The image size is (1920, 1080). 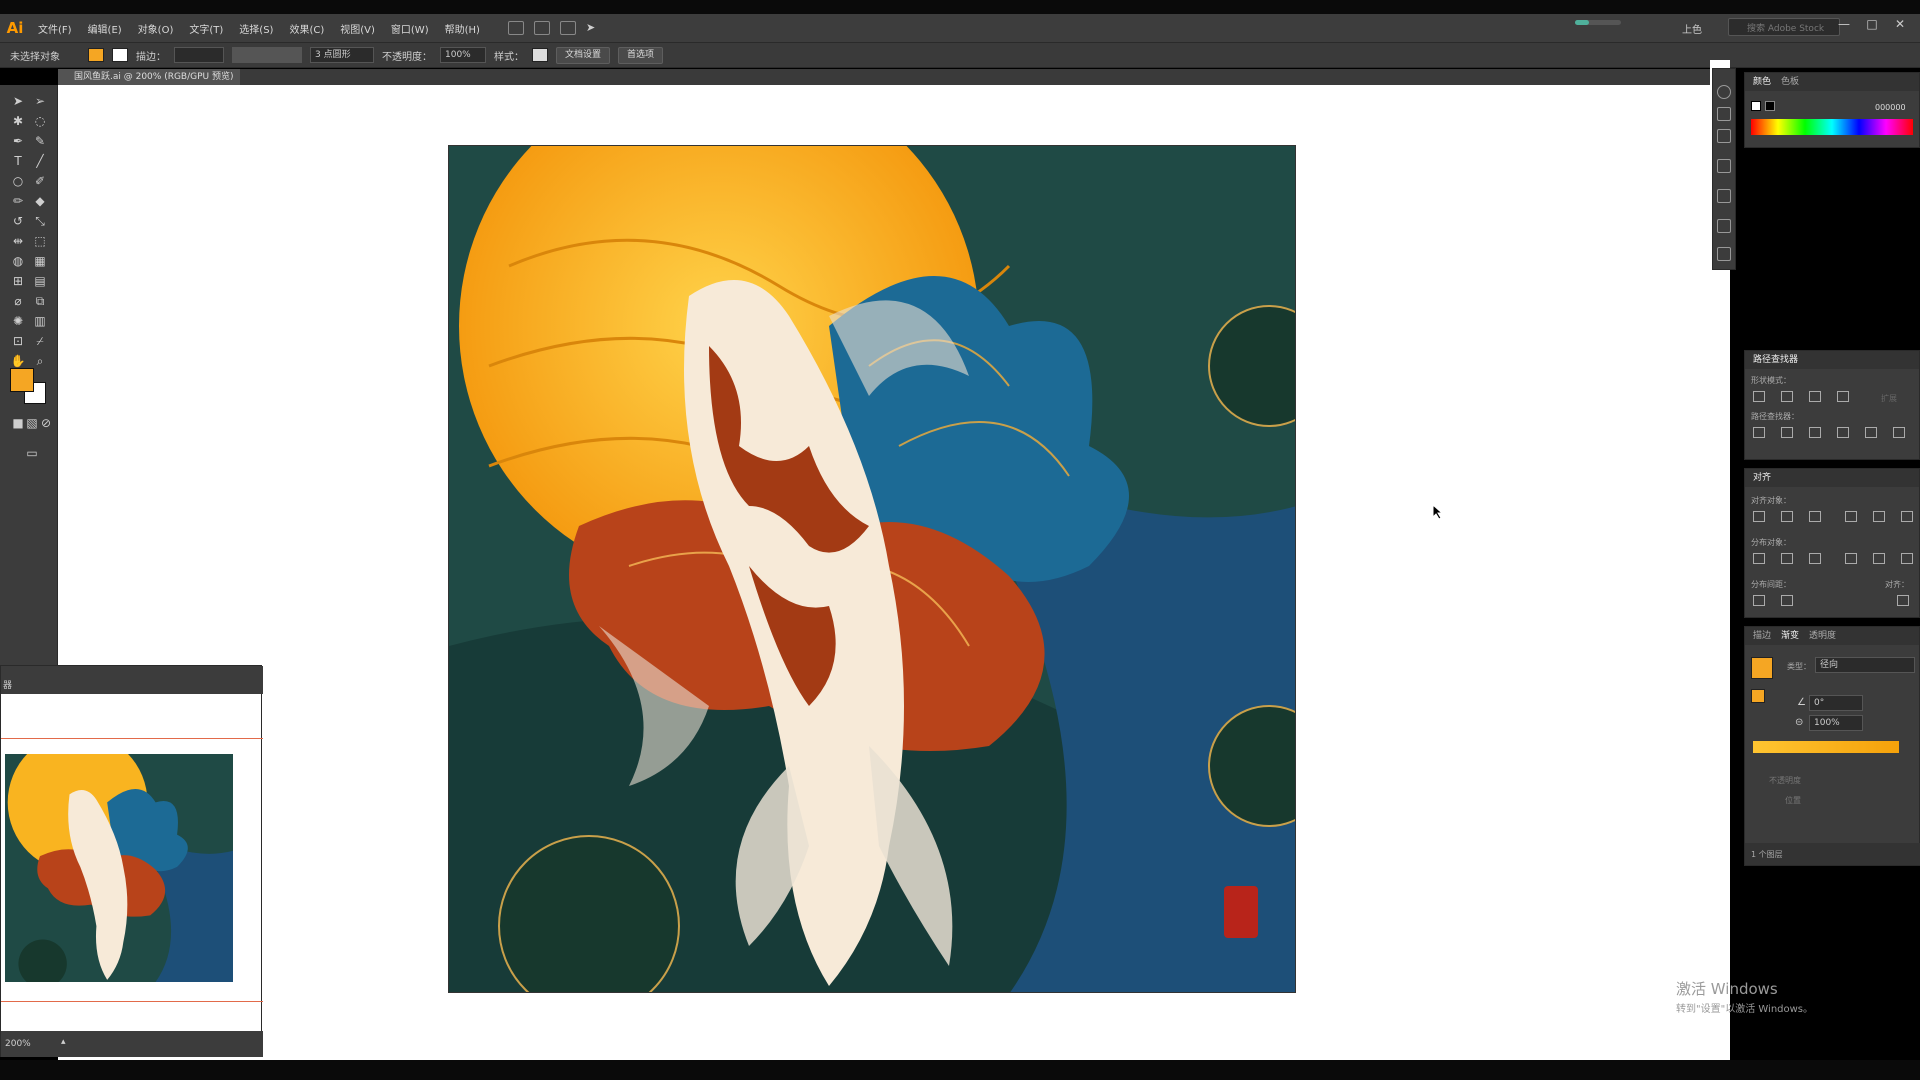 I want to click on type-tool-icon: T, so click(x=18, y=161).